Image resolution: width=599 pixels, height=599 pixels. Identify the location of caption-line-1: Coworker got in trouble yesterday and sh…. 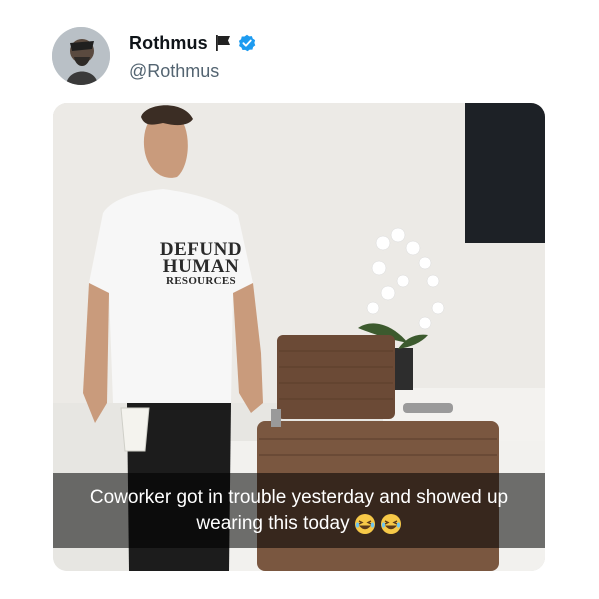
(299, 497).